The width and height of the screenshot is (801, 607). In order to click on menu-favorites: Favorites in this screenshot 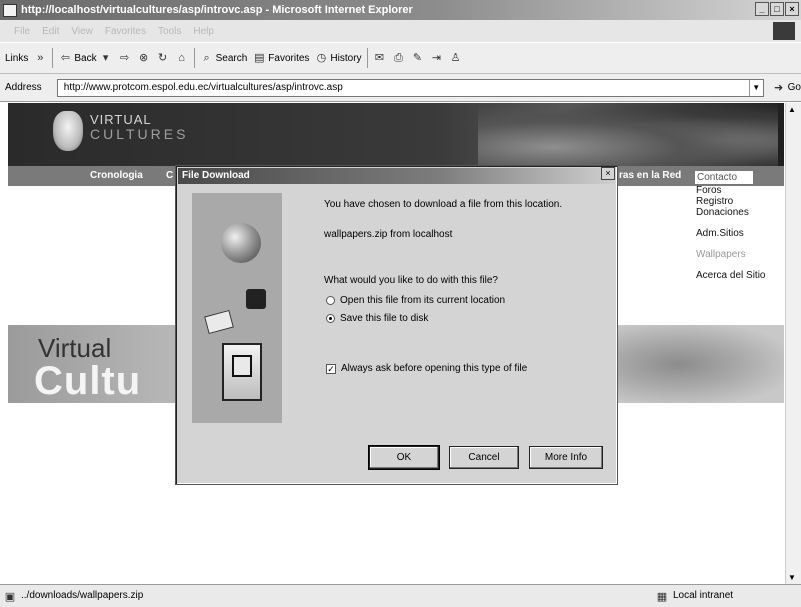, I will do `click(125, 31)`.